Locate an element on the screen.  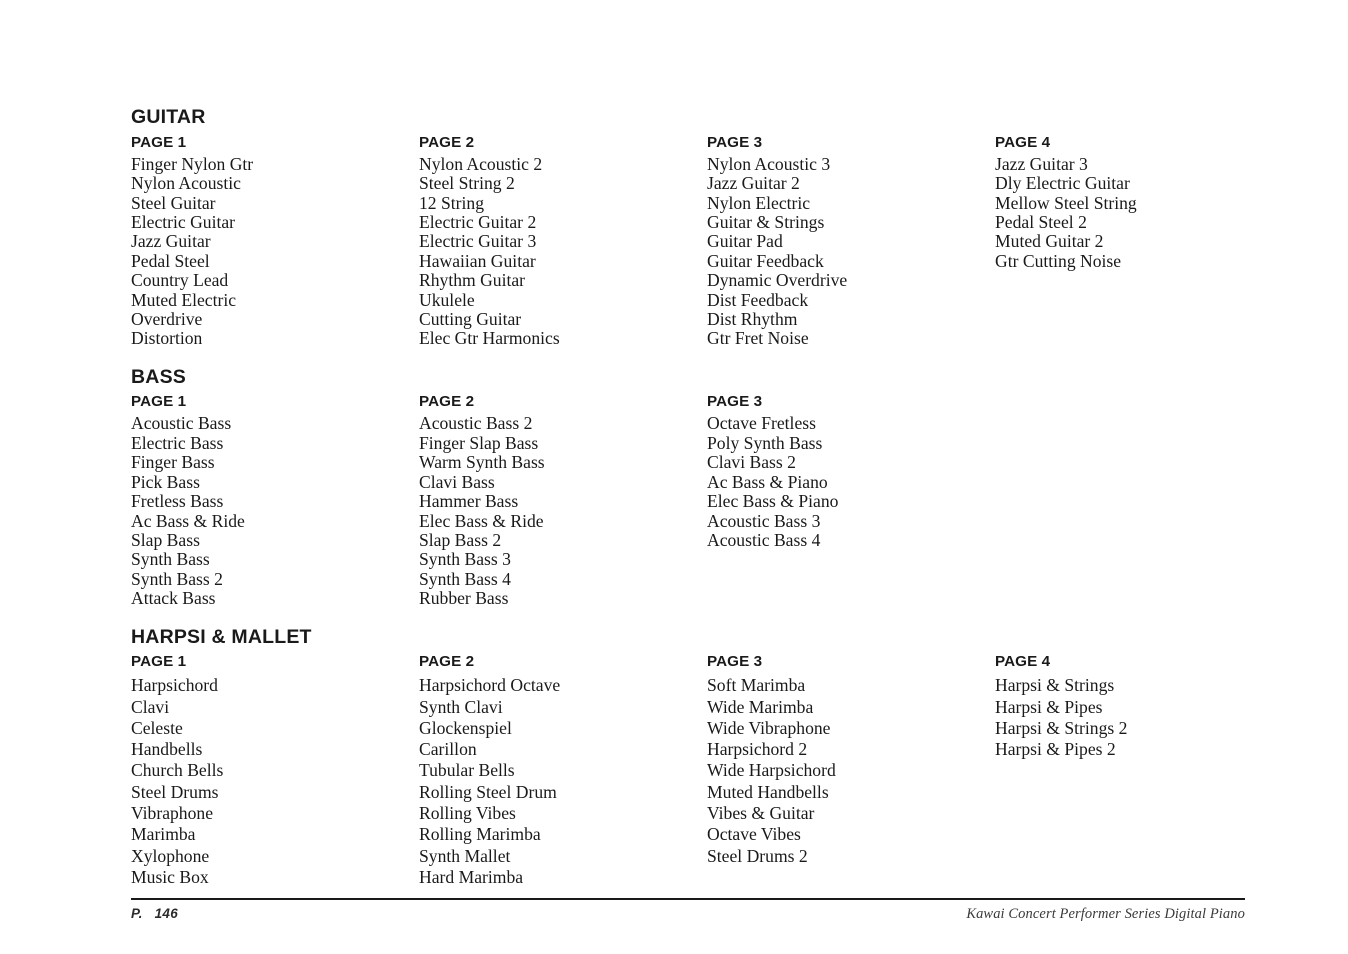
list-item: Harpsichord Octave is located at coordinates (490, 685).